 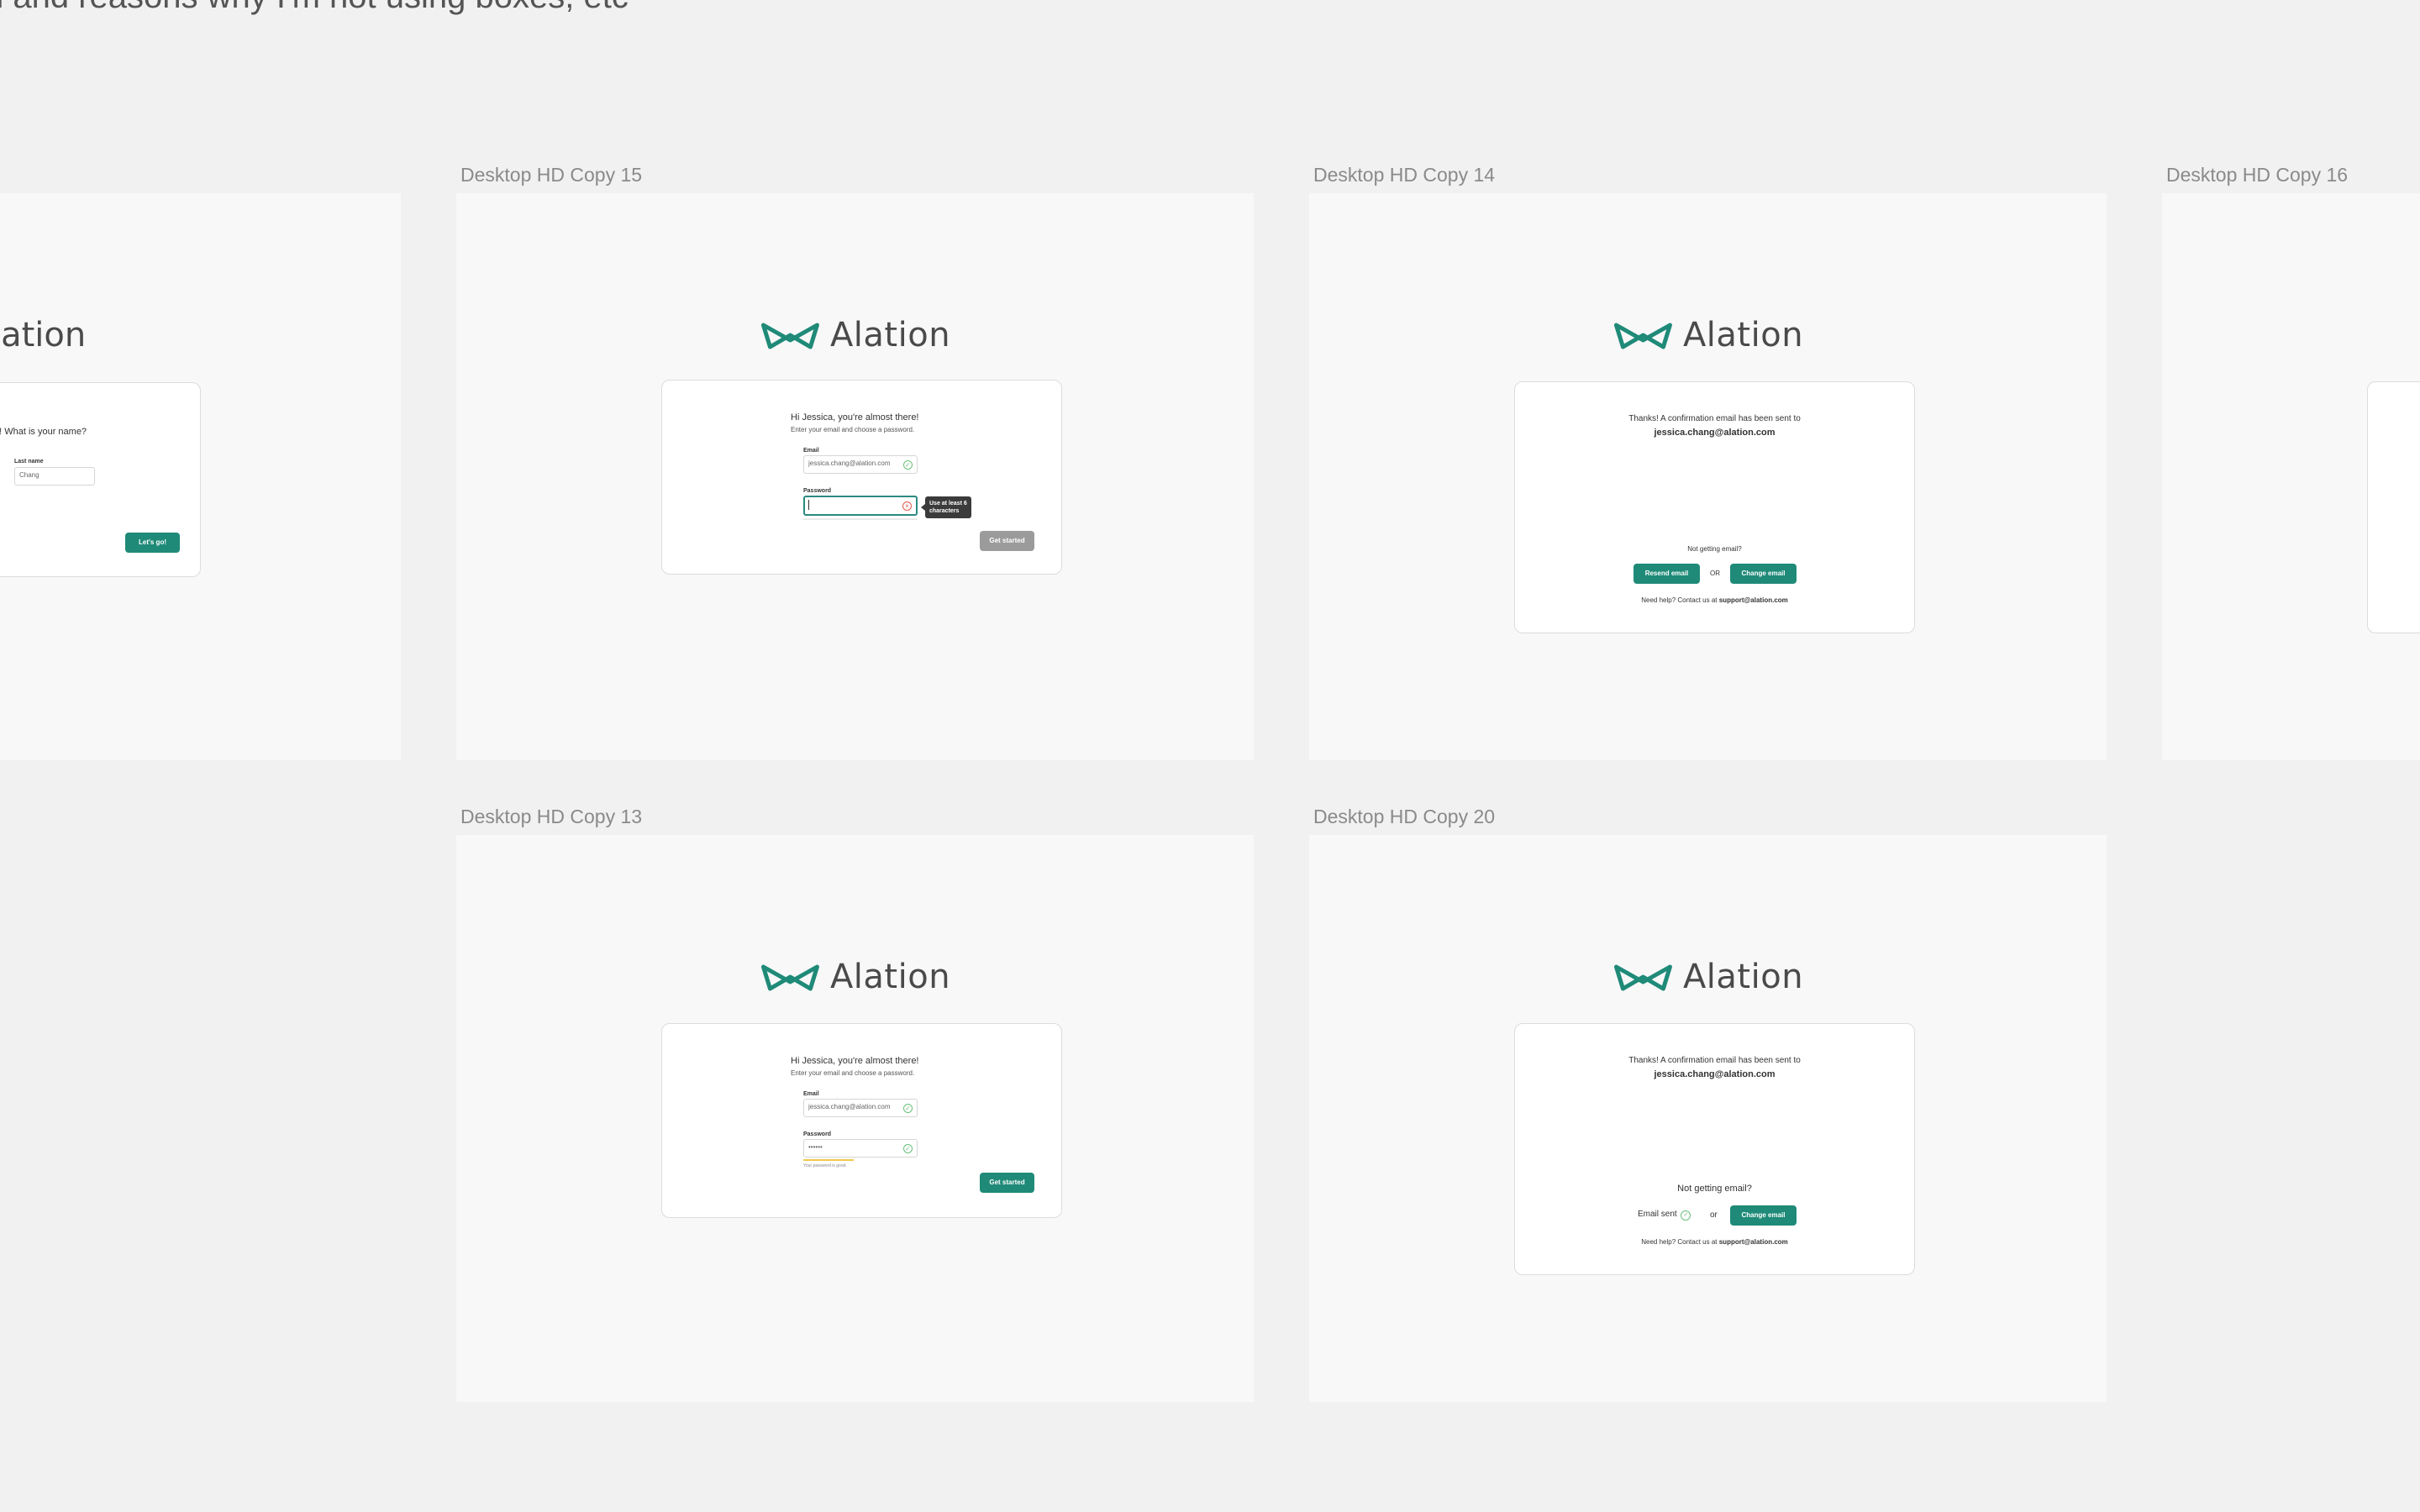 I want to click on artboard-label: Desktop HD Copy 14, so click(x=1405, y=175).